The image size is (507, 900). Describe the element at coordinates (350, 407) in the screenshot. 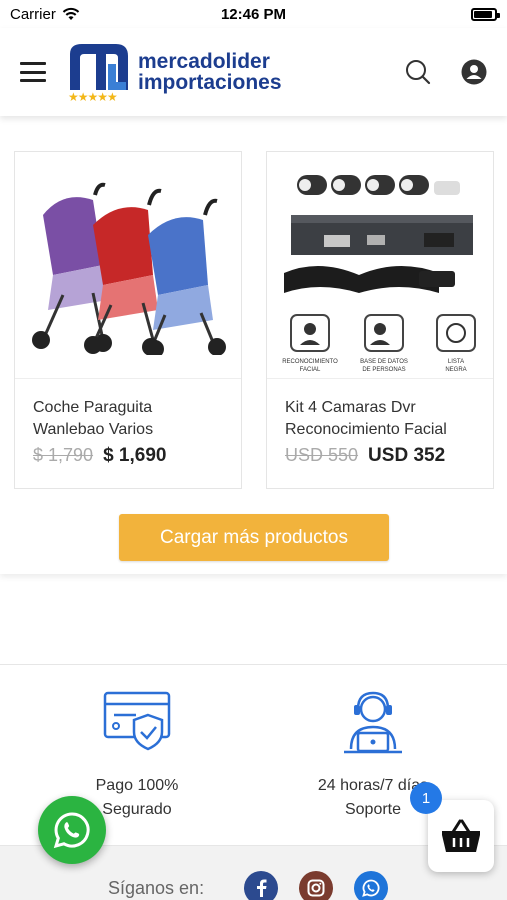

I see `product-title-line1: Kit 4 Camaras Dvr` at that location.